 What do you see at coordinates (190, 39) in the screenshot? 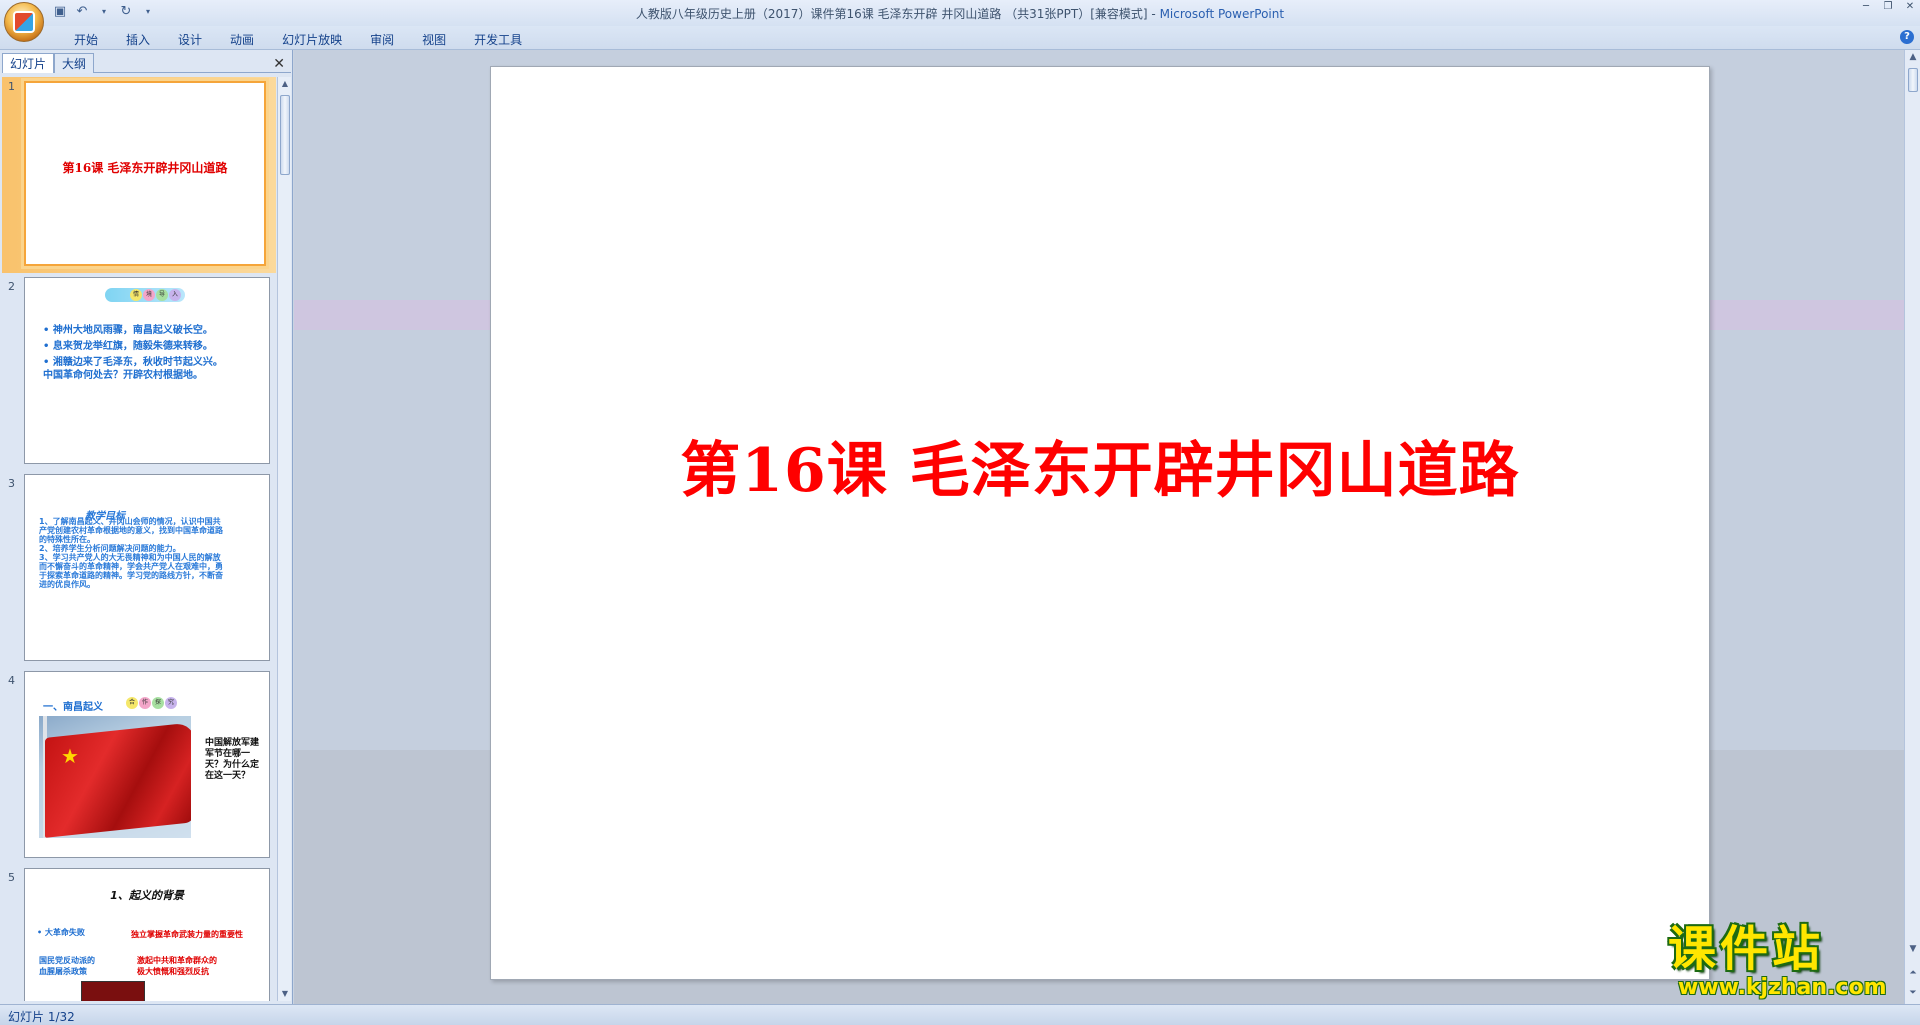
I see `tab-design: 设计` at bounding box center [190, 39].